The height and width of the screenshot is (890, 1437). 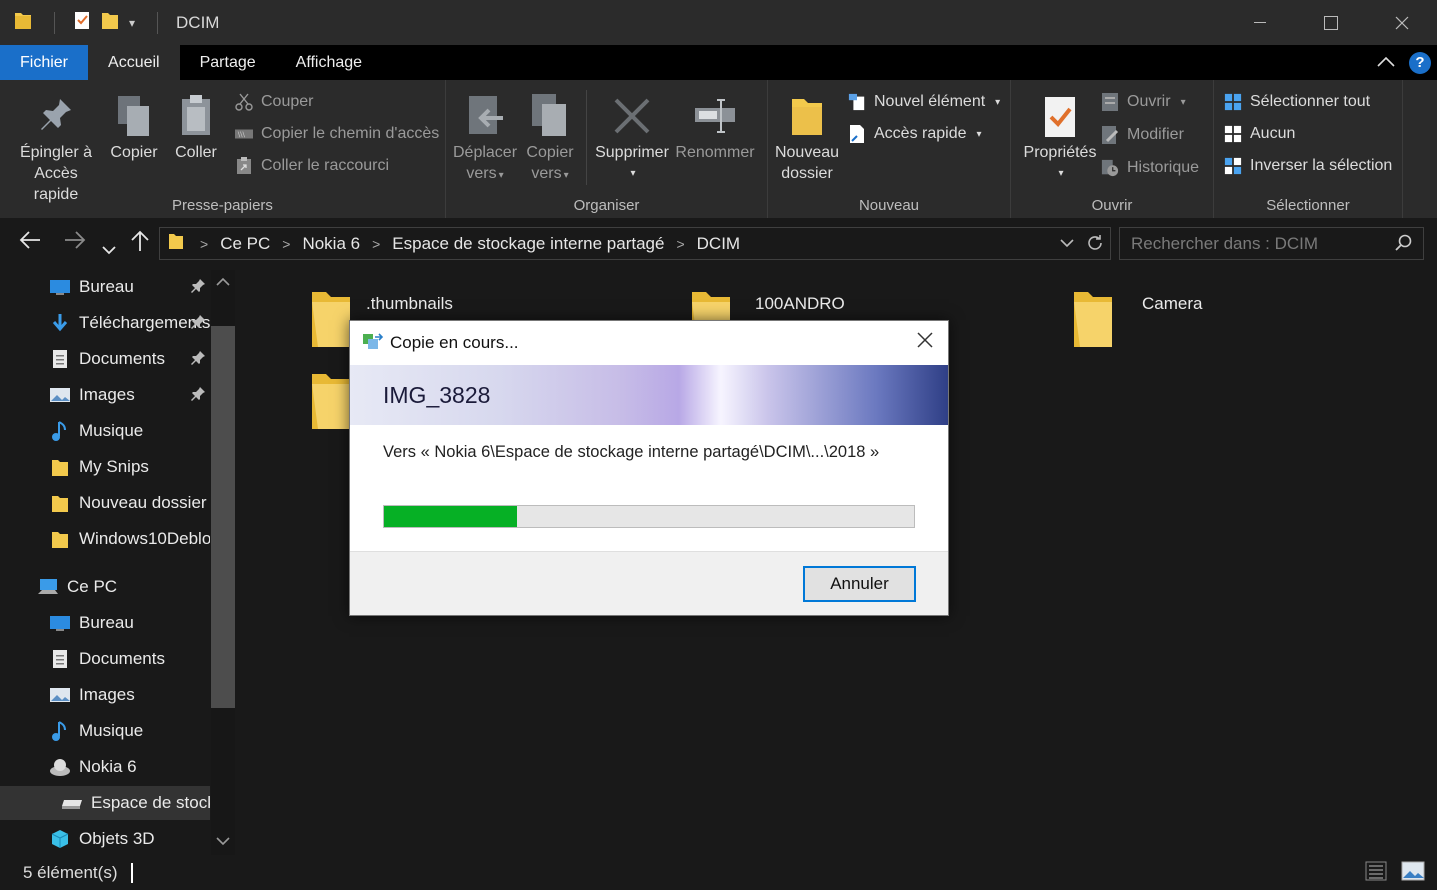 I want to click on sidebar-item-pc-desktop: Bureau, so click(x=105, y=623).